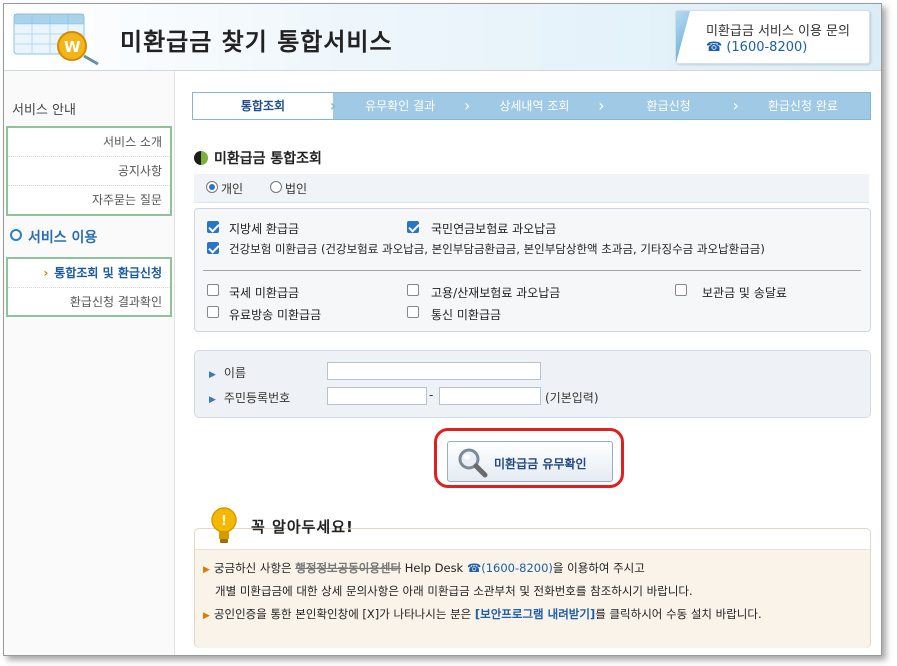  I want to click on notice-text: 를 클릭하시어 수동 설치 바랍니다., so click(678, 614).